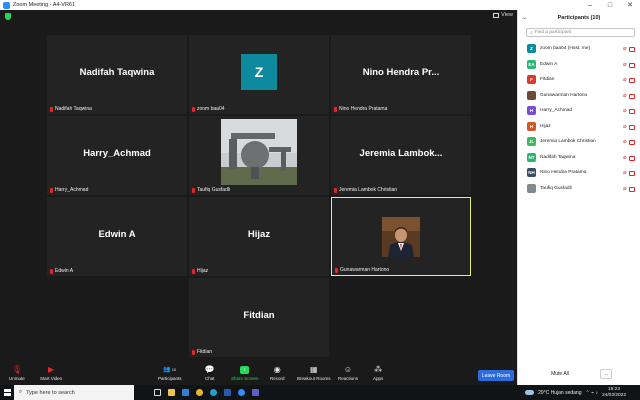 The height and width of the screenshot is (400, 640). I want to click on participant-avatar, so click(531, 95).